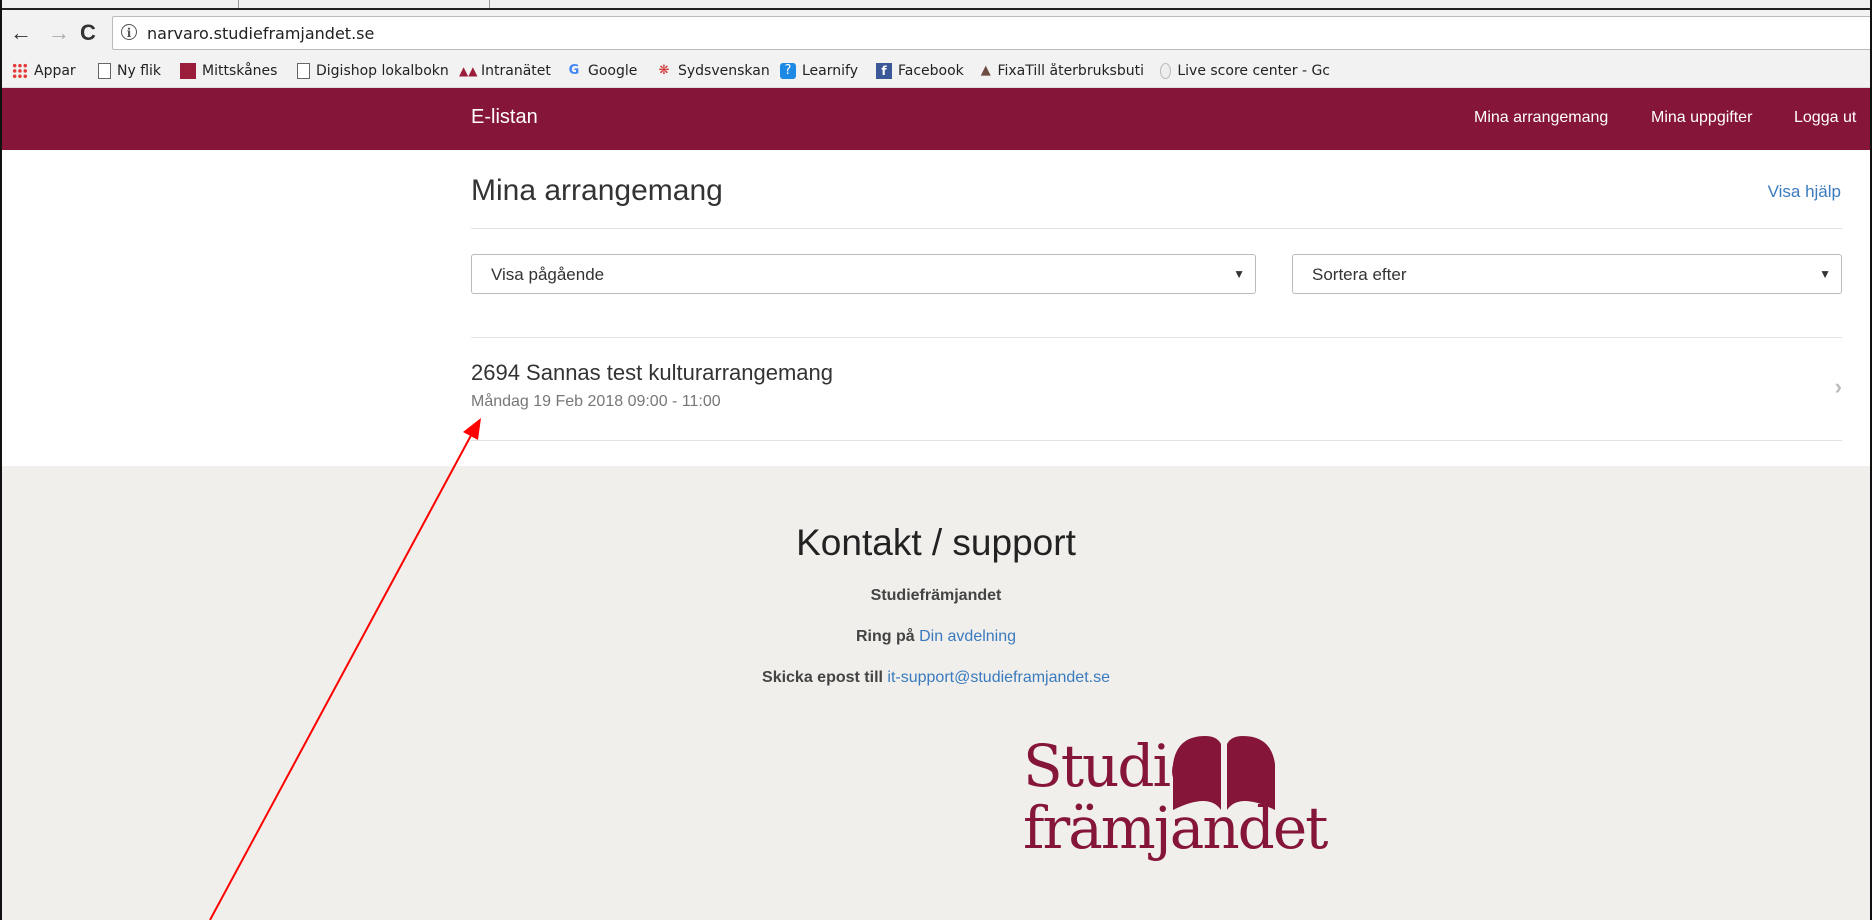  Describe the element at coordinates (1062, 71) in the screenshot. I see `bookmark-fixatill: ▲ FixaTill återbruksbuti` at that location.